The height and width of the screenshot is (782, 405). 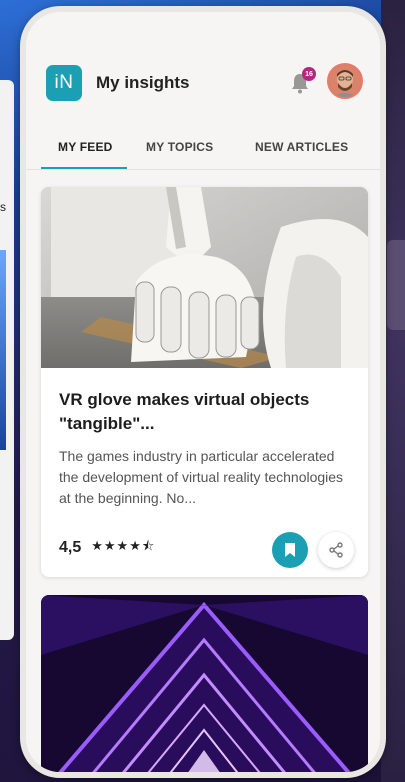 I want to click on app-logo: iN, so click(x=64, y=83).